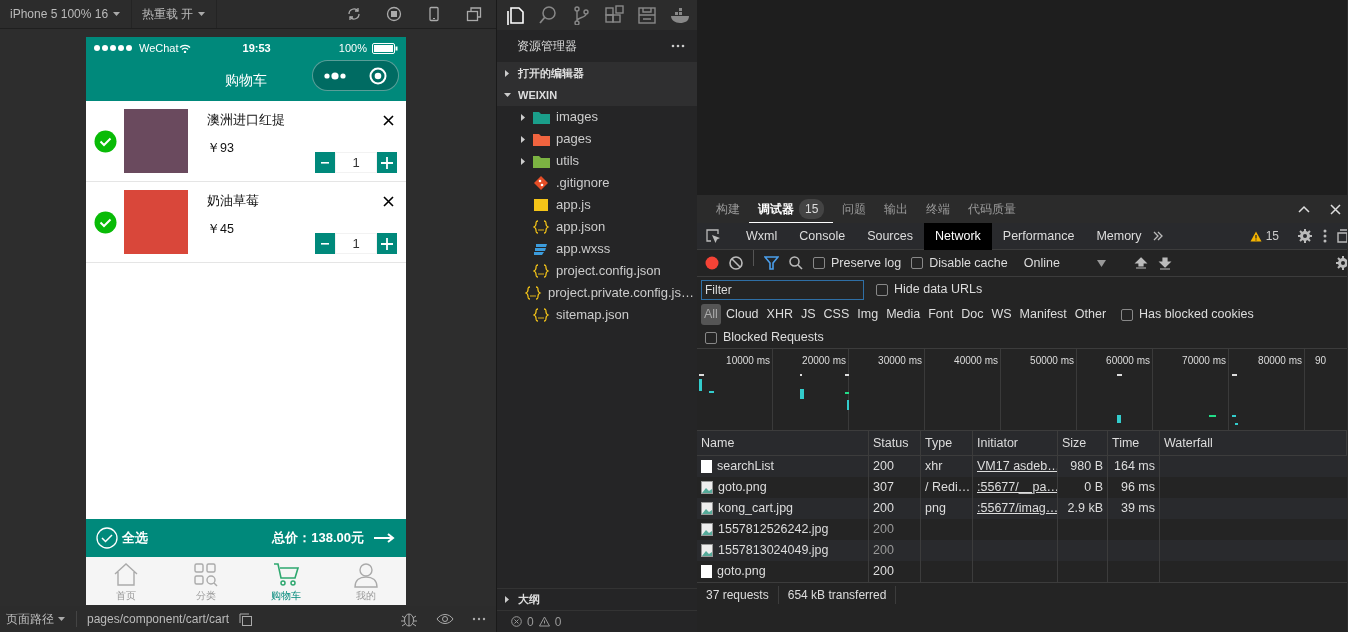 The height and width of the screenshot is (632, 1348). Describe the element at coordinates (394, 14) in the screenshot. I see `stop-icon` at that location.